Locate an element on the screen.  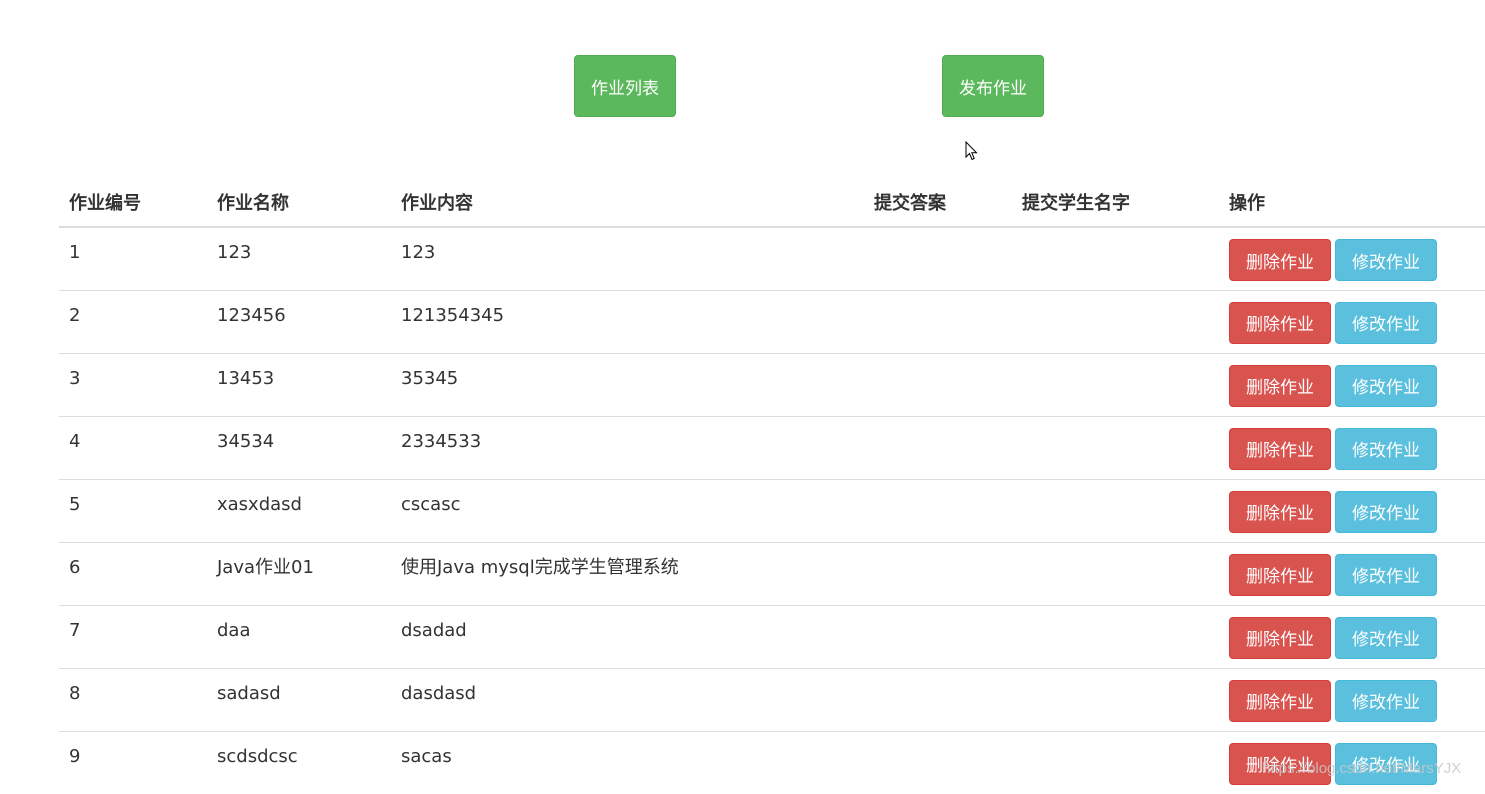
cell-homework-name: 123 is located at coordinates (299, 258).